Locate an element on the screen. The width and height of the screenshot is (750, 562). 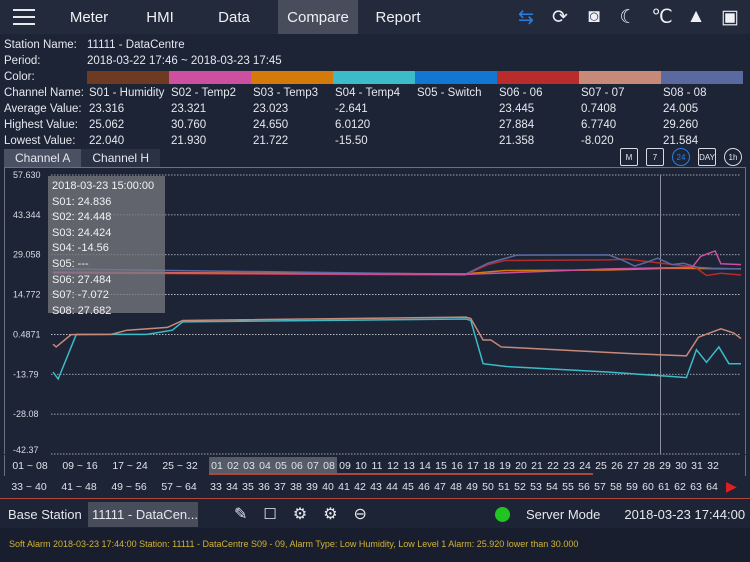
channel-button: 21 is located at coordinates (537, 466).